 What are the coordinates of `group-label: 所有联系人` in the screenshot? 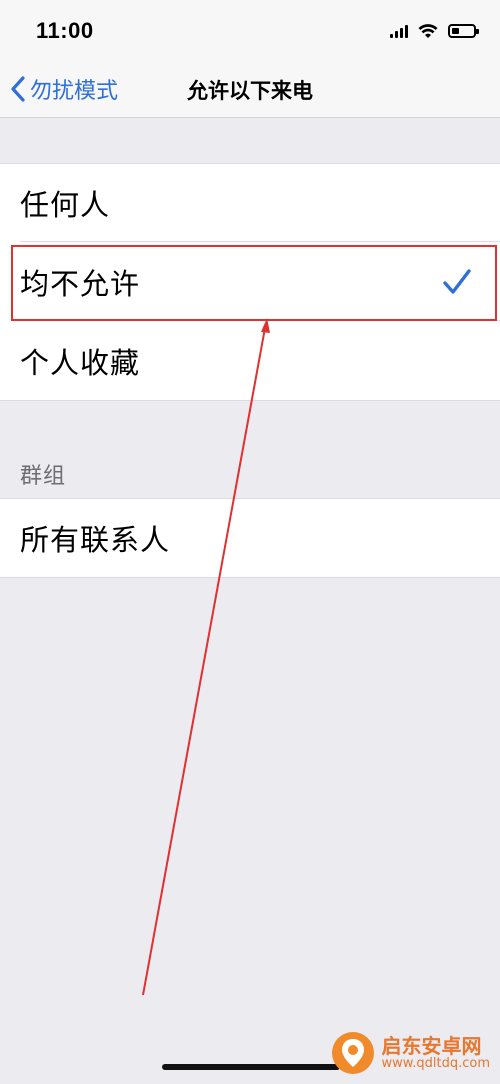 It's located at (95, 540).